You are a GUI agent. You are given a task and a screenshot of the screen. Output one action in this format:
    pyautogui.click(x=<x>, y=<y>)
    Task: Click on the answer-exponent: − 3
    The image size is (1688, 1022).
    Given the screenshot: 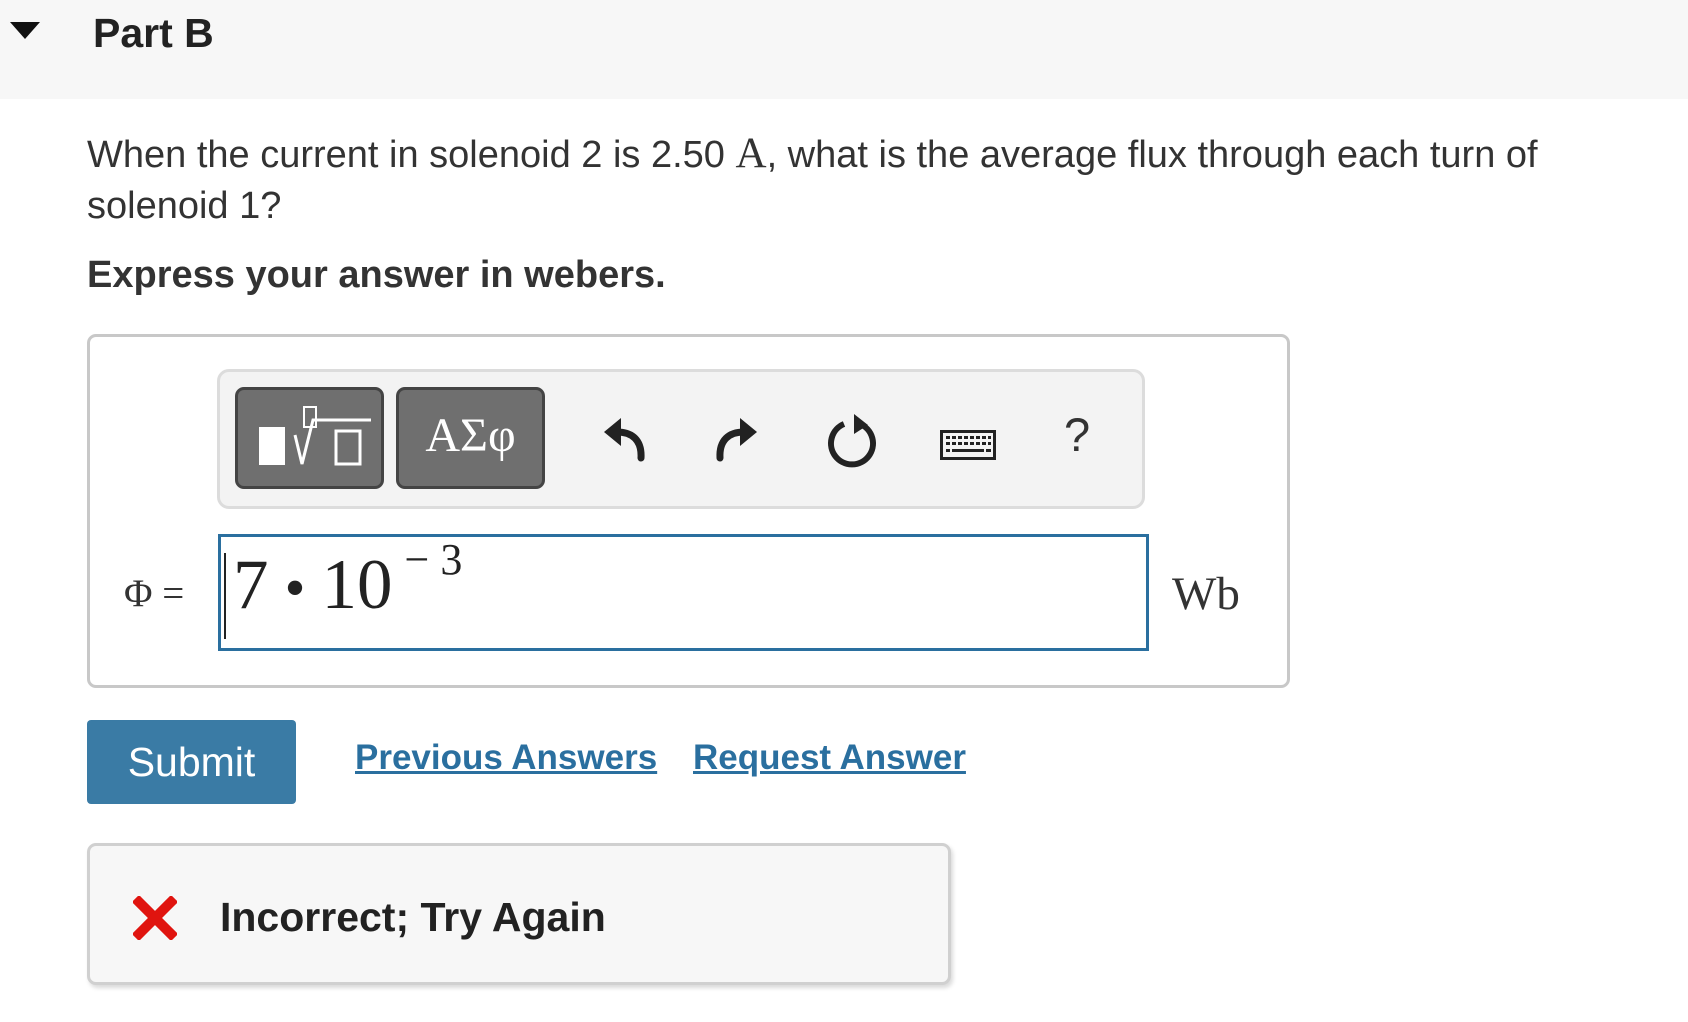 What is the action you would take?
    pyautogui.click(x=433, y=559)
    